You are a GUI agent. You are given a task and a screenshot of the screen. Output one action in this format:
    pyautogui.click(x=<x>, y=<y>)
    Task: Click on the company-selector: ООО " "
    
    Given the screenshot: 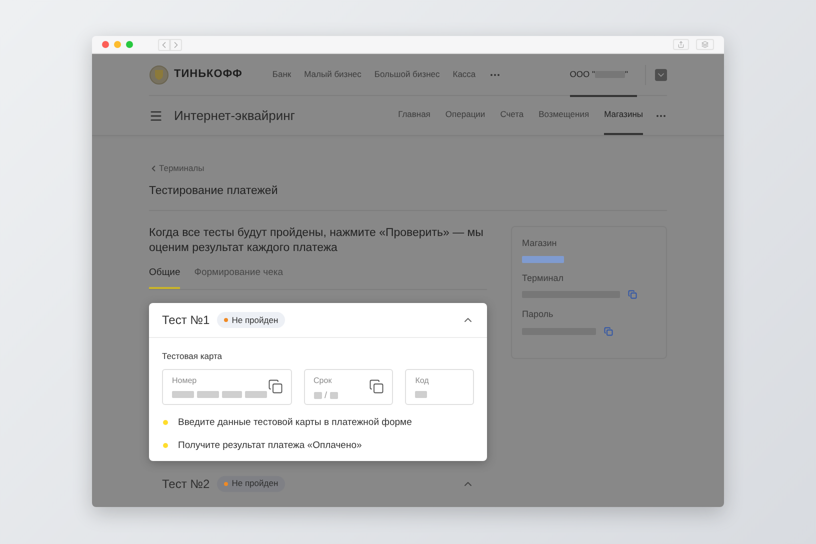 What is the action you would take?
    pyautogui.click(x=603, y=75)
    